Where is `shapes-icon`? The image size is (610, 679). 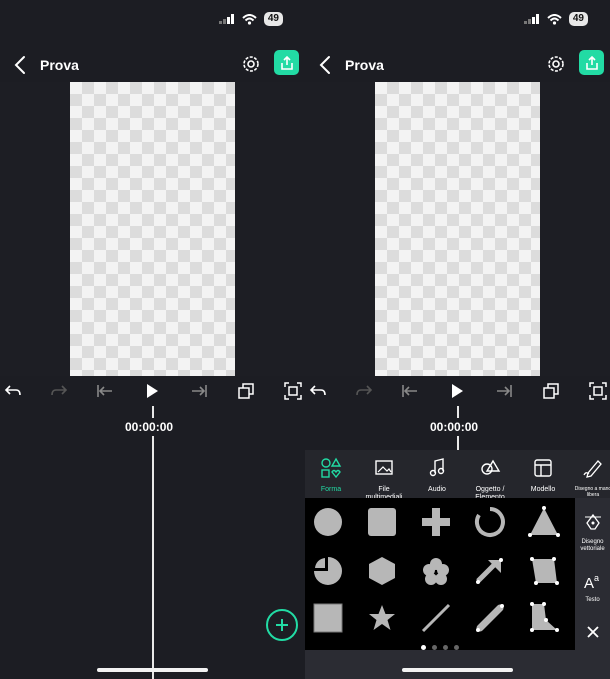 shapes-icon is located at coordinates (331, 468).